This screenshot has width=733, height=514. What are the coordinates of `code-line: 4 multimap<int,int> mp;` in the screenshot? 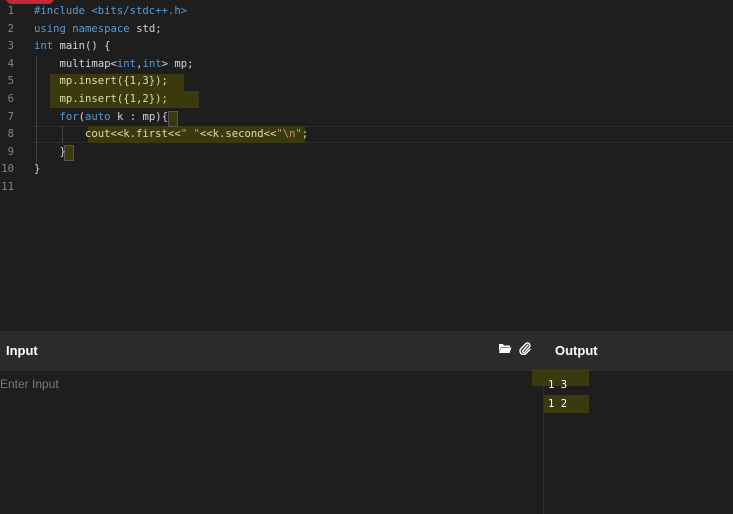 It's located at (366, 65).